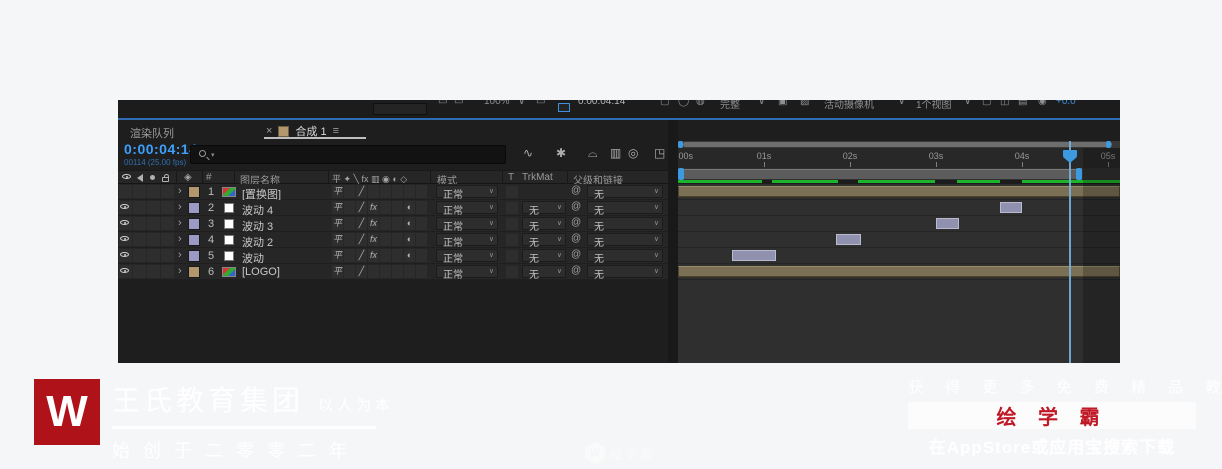 The height and width of the screenshot is (469, 1222). I want to click on viewer-timecode: 0:00:04:14, so click(601, 103).